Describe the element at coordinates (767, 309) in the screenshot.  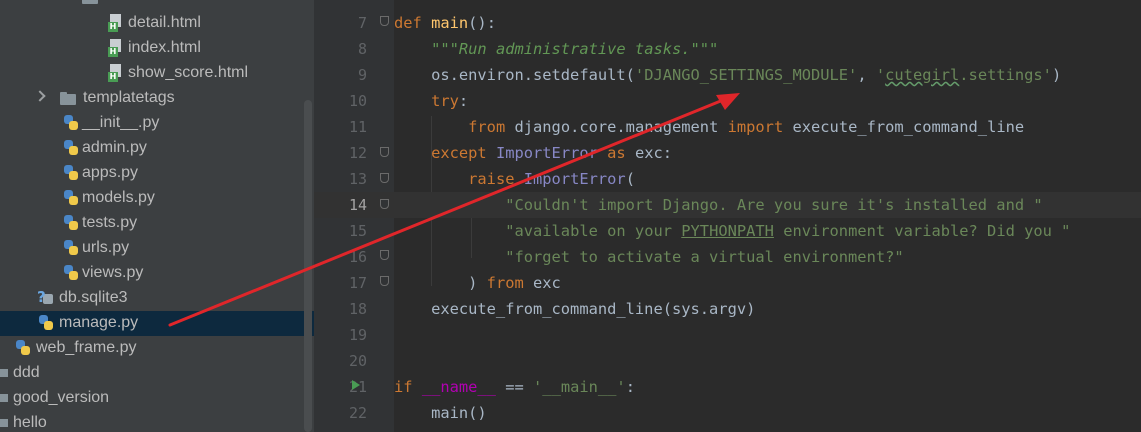
I see `code-line: execute_from_command_line(sys.argv)` at that location.